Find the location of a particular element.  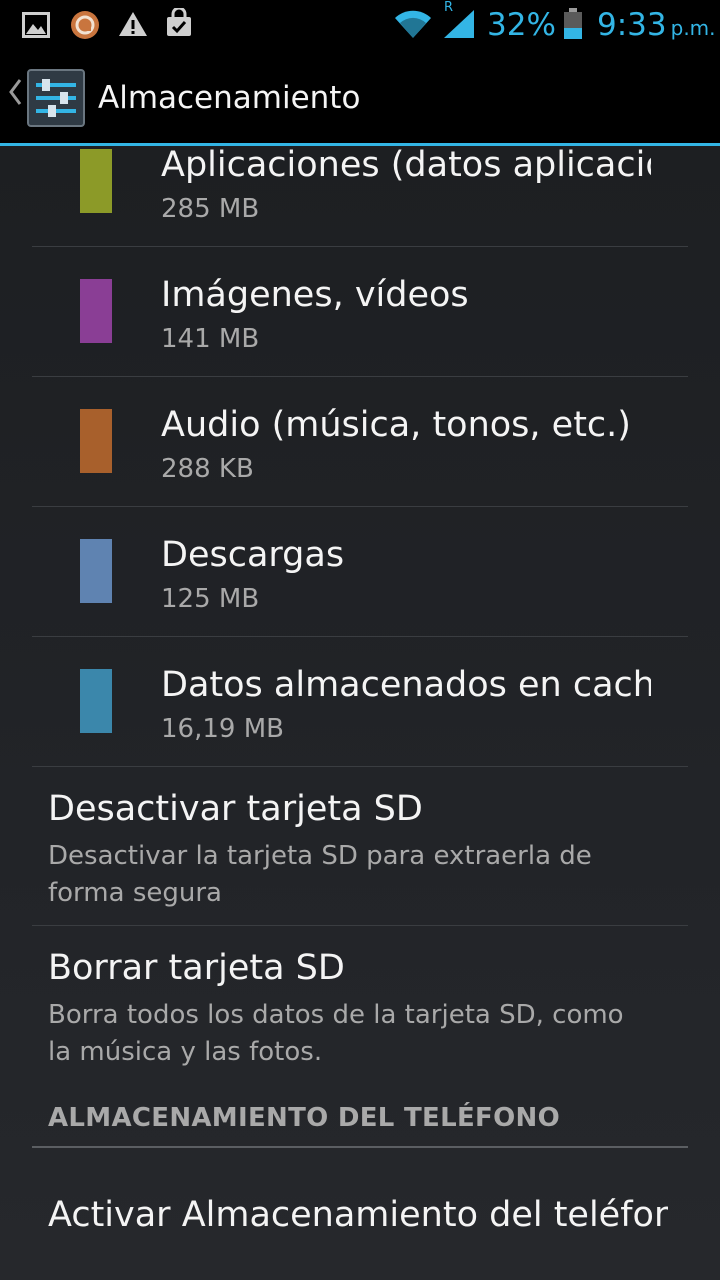

category-size: 125 MB is located at coordinates (210, 599).